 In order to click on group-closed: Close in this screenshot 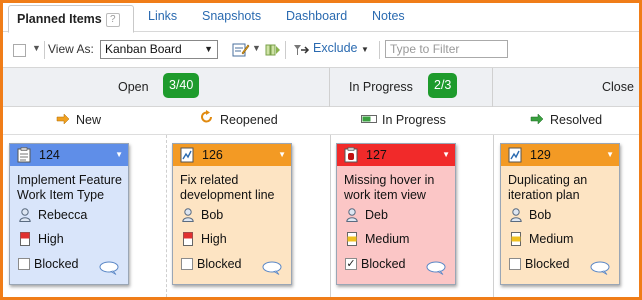, I will do `click(566, 88)`.